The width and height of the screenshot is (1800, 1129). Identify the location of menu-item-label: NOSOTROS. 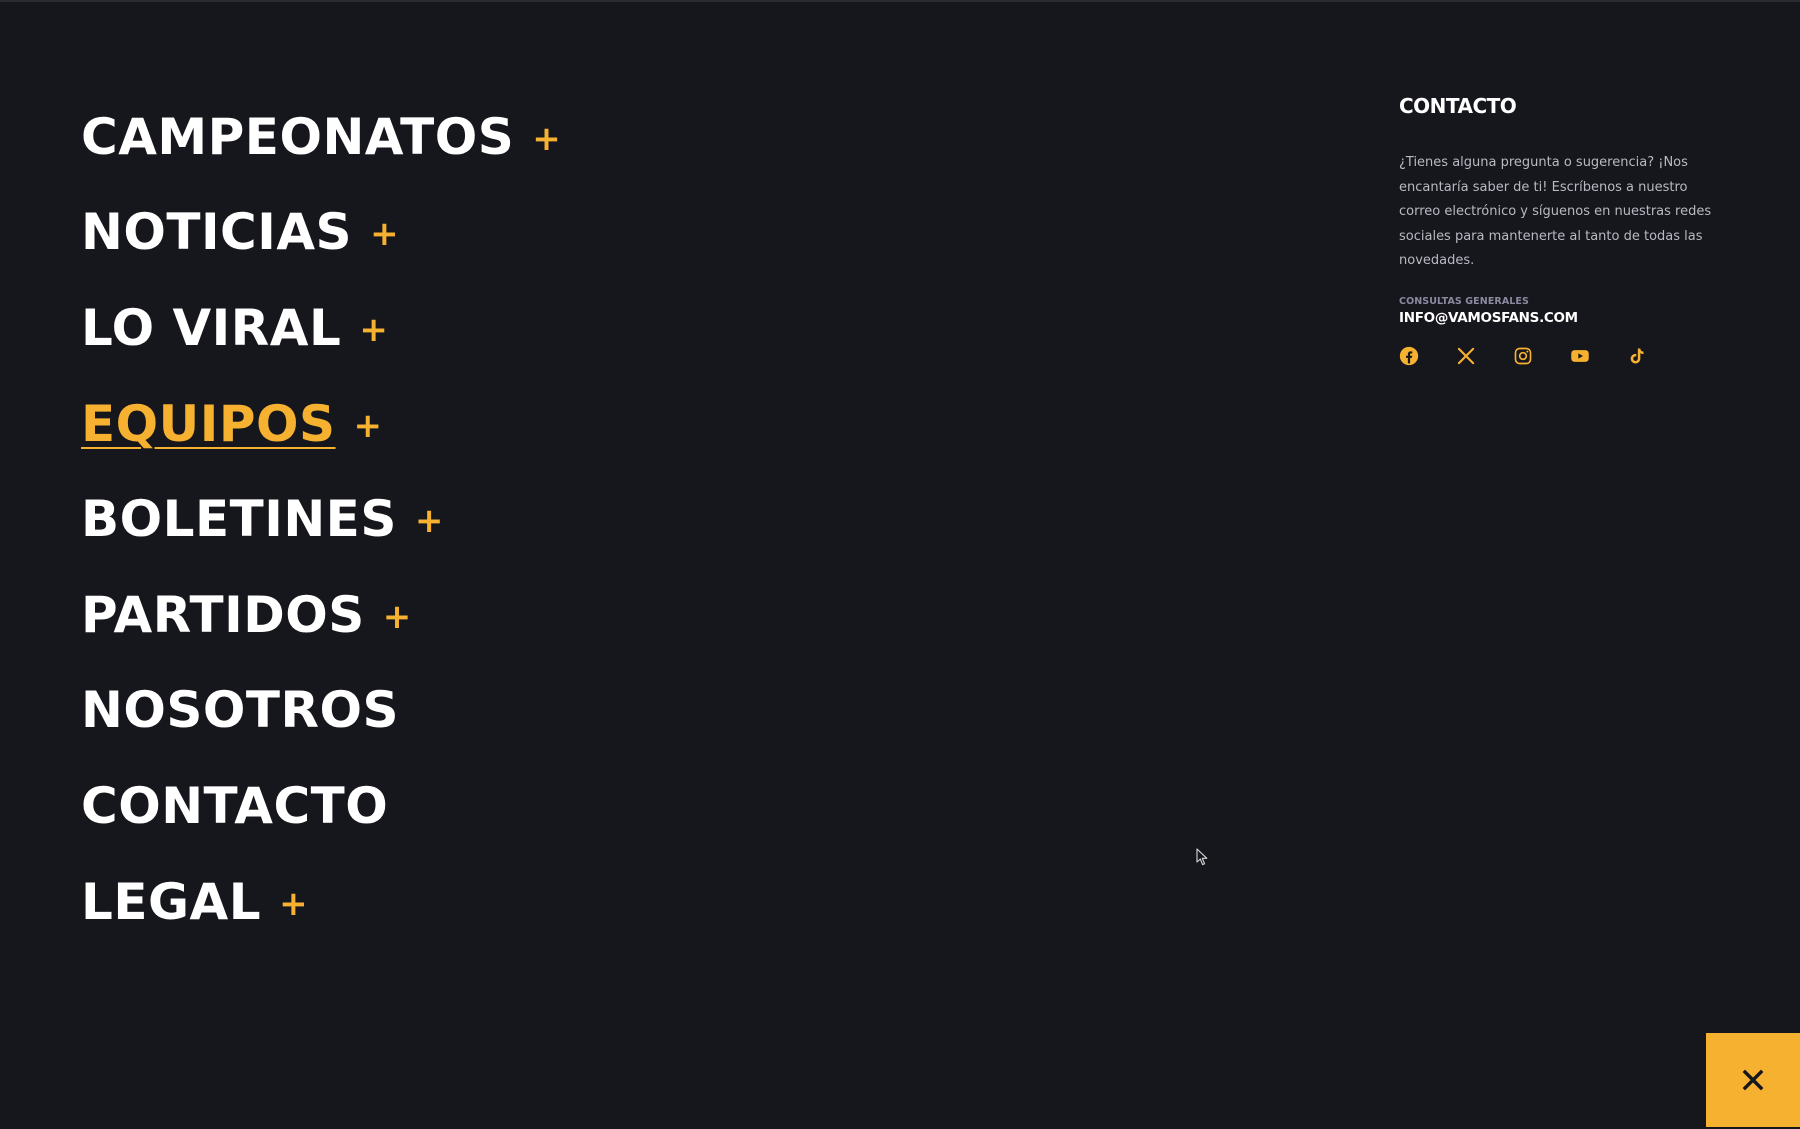
(240, 710).